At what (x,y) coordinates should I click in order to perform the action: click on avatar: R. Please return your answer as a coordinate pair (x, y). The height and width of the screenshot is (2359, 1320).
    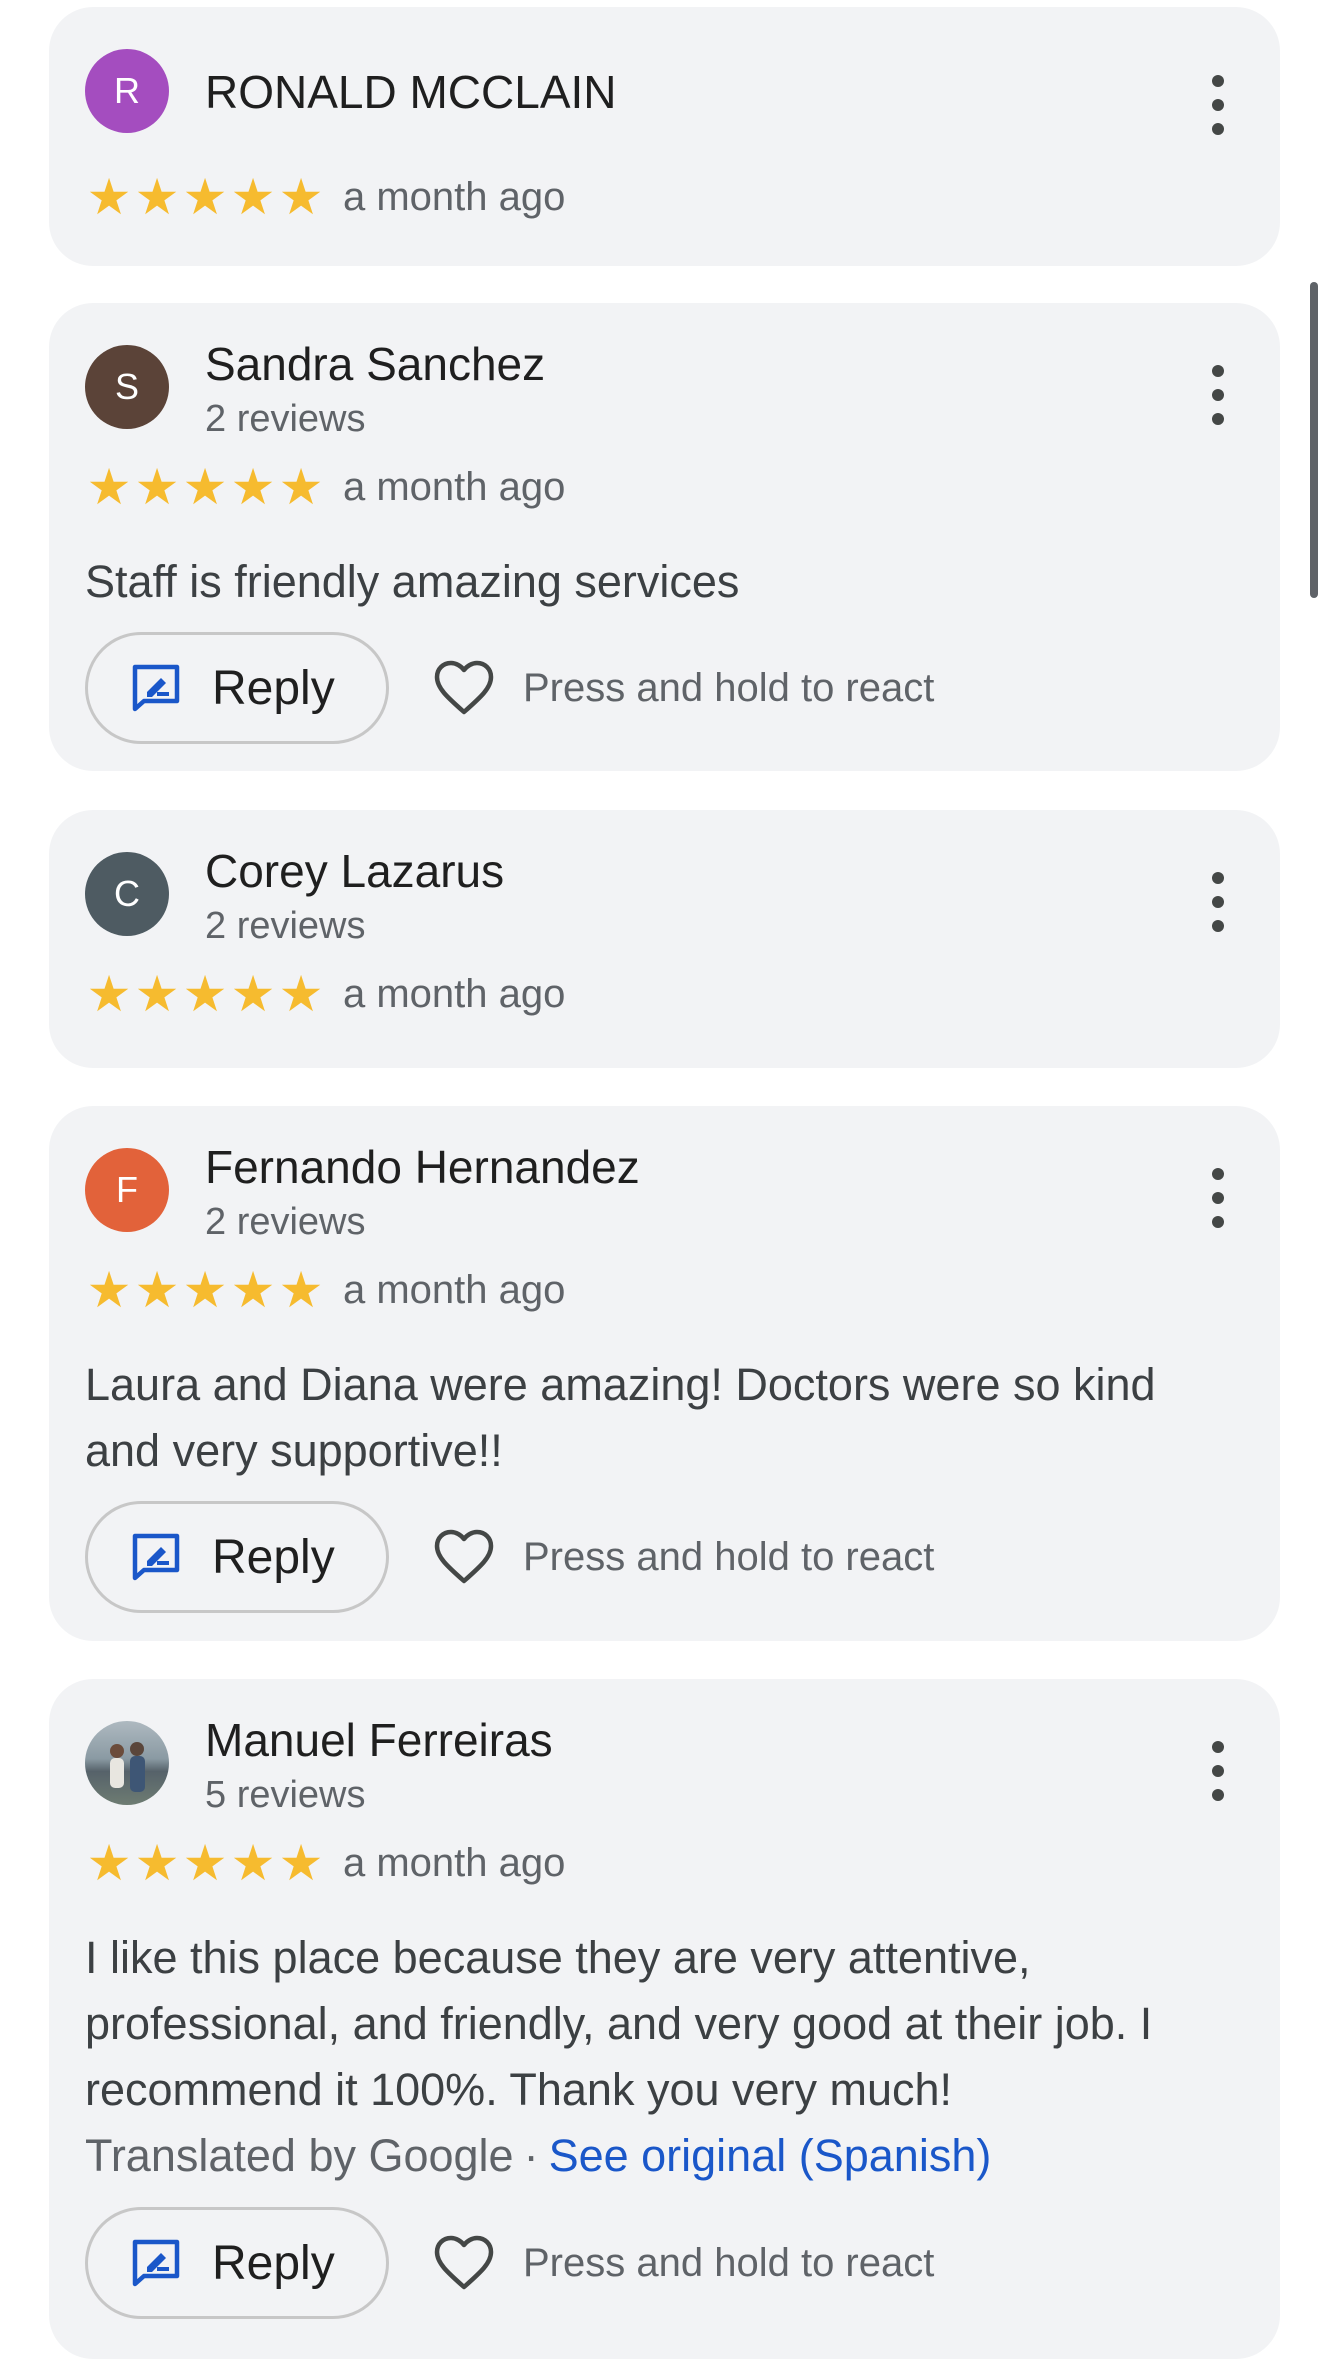
    Looking at the image, I should click on (127, 91).